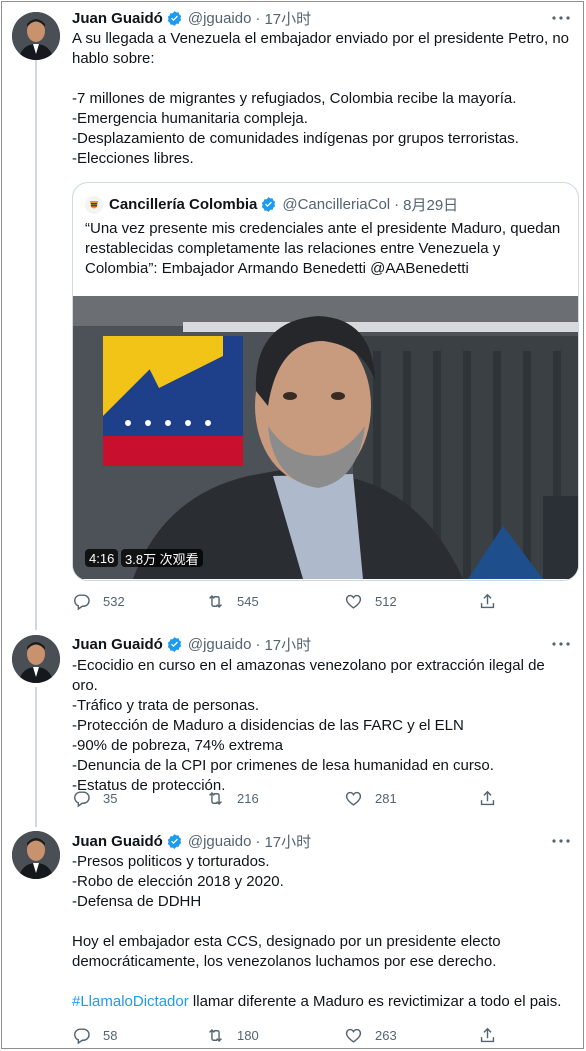  What do you see at coordinates (248, 798) in the screenshot?
I see `retweet-count: 216` at bounding box center [248, 798].